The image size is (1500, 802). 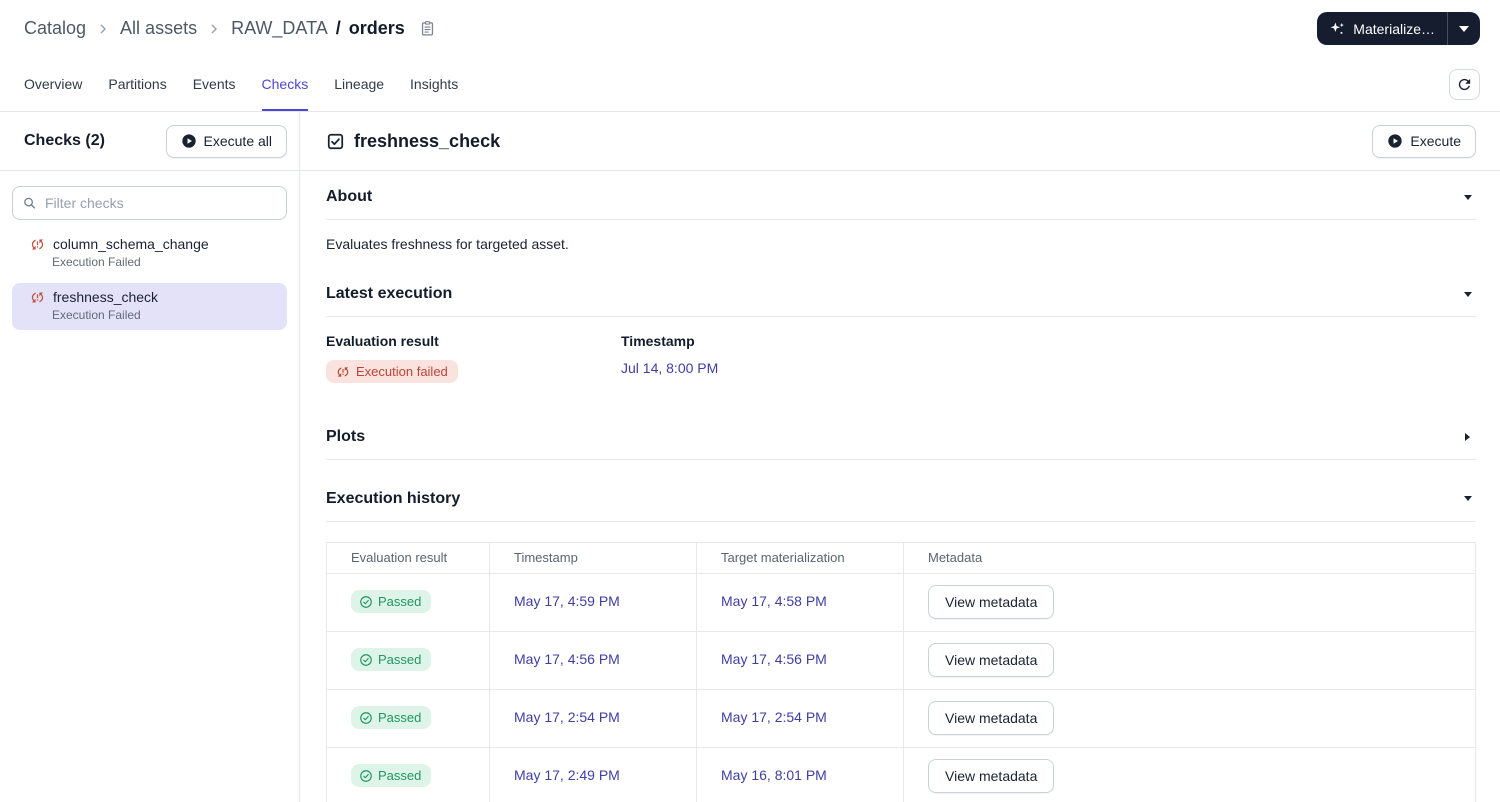 I want to click on evaluation-result-label: Evaluation result, so click(x=382, y=341).